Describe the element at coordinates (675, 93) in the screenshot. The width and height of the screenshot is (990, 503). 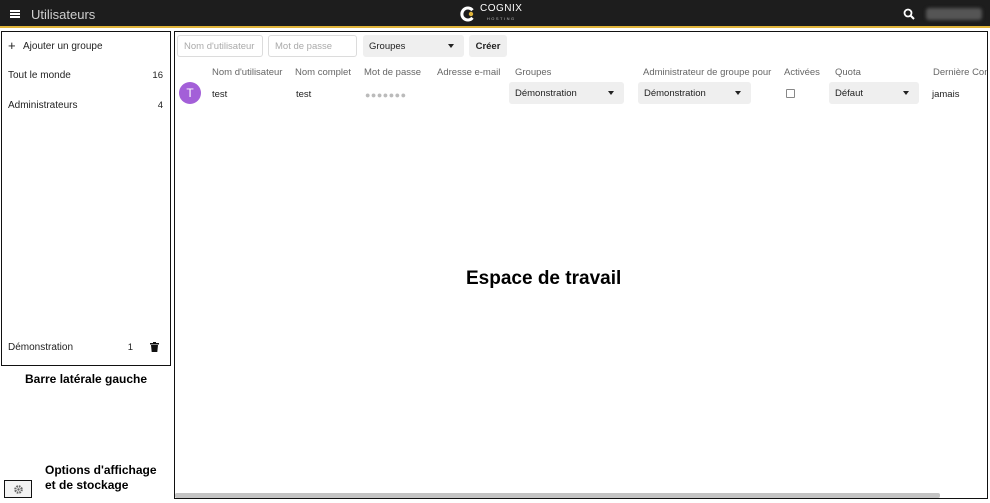
I see `group-admin-dropdown-value: Démonstration` at that location.